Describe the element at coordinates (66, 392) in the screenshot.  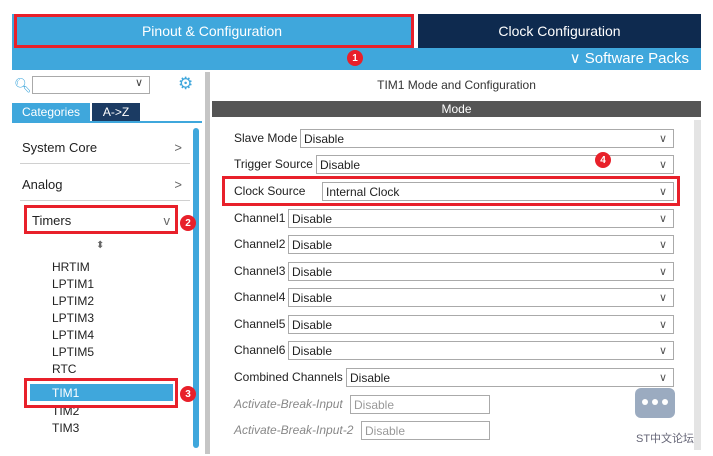
I see `list-item-label: TIM1` at that location.